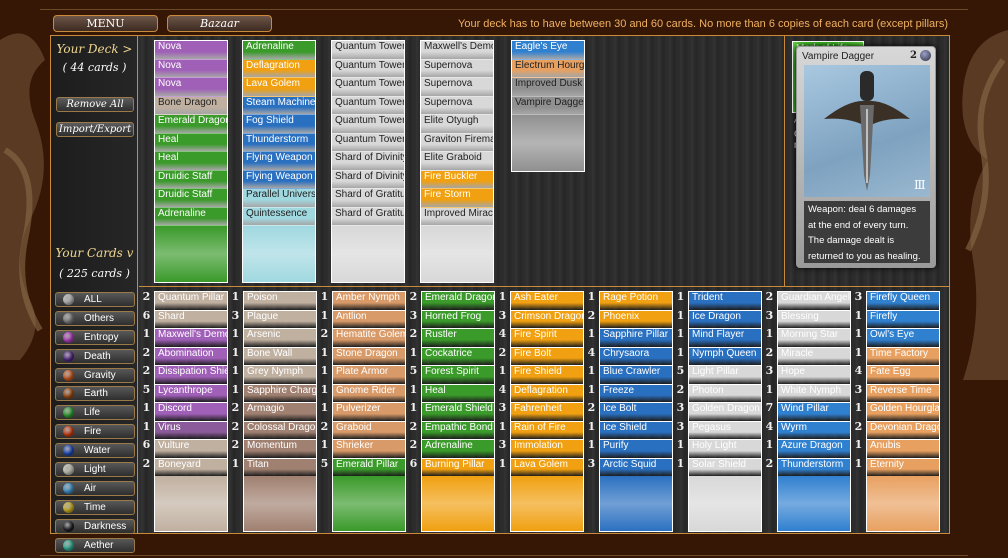 This screenshot has width=1008, height=558. Describe the element at coordinates (279, 105) in the screenshot. I see `deck-card: Steam Machine` at that location.